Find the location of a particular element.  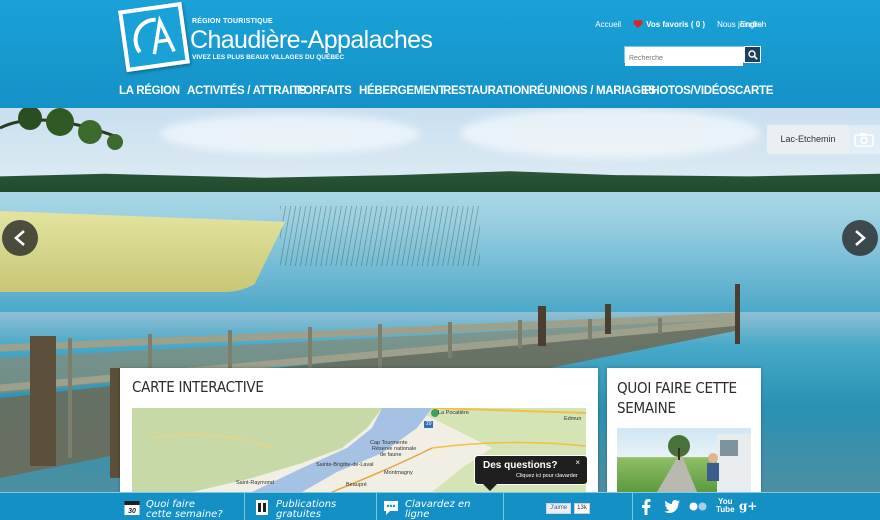

language-link: English is located at coordinates (753, 24).